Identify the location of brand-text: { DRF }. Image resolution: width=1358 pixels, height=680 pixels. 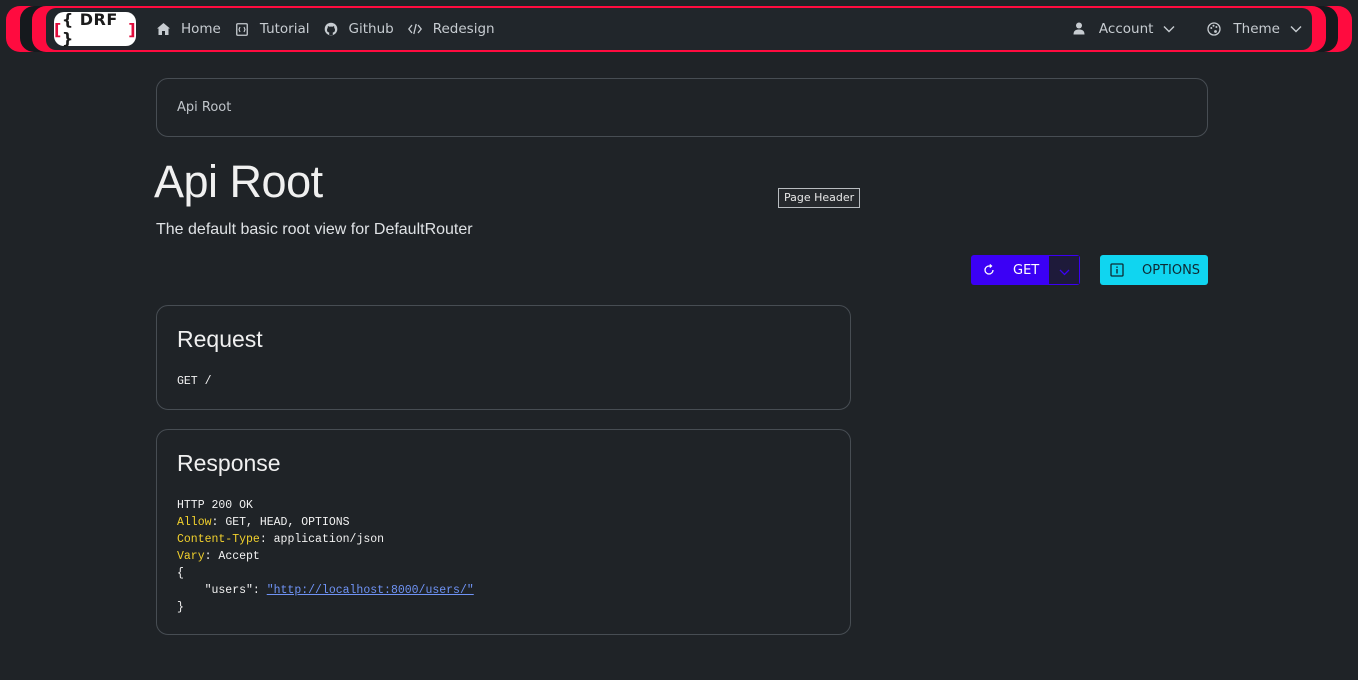
(89, 29).